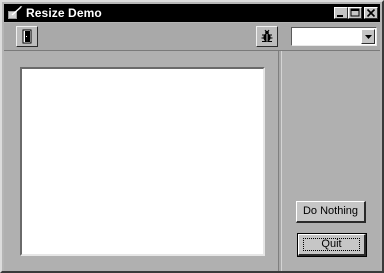 The width and height of the screenshot is (384, 273). I want to click on title-bar: Resize Demo, so click(192, 13).